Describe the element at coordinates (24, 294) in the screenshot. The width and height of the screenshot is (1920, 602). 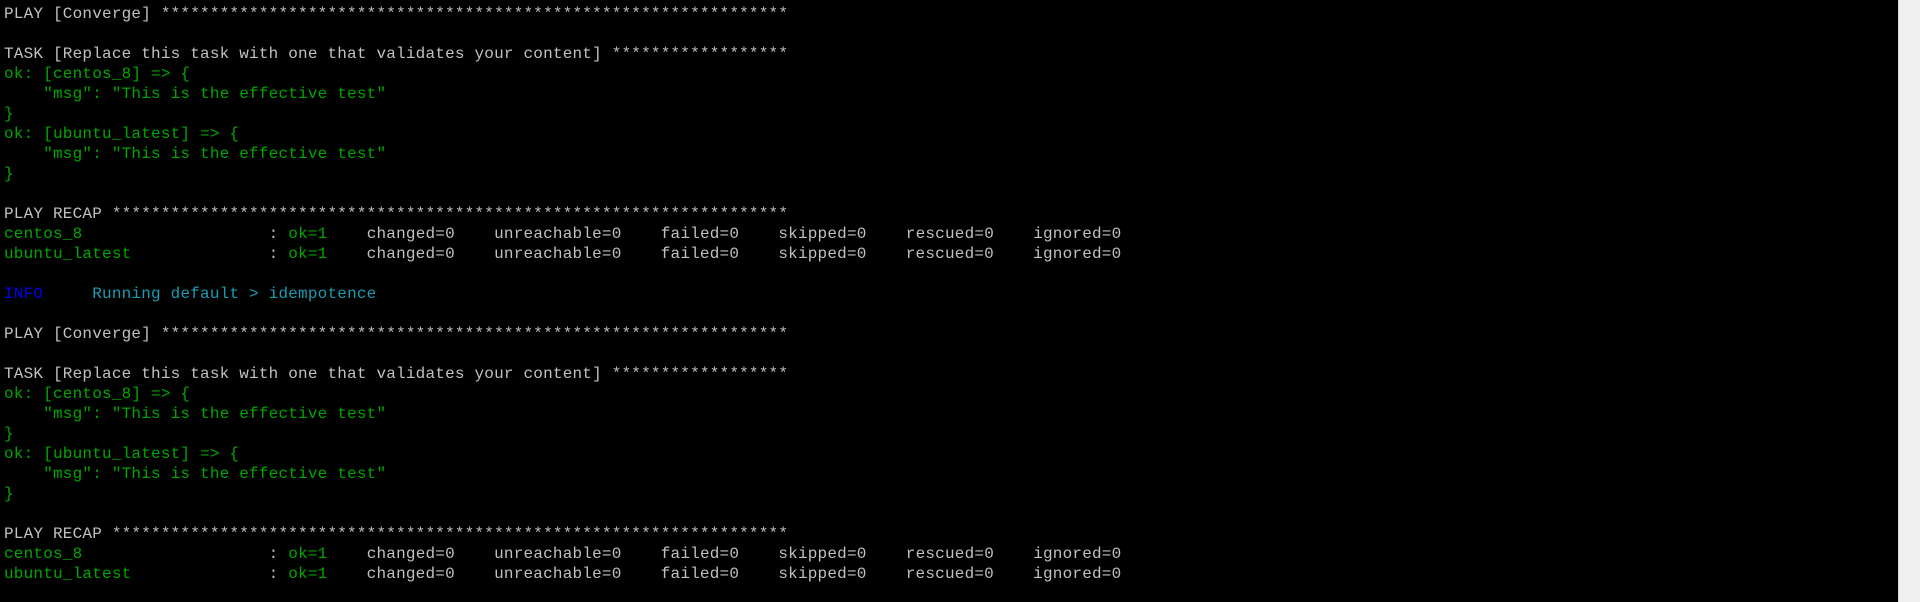
I see `terminal-text-segment: INFO` at that location.